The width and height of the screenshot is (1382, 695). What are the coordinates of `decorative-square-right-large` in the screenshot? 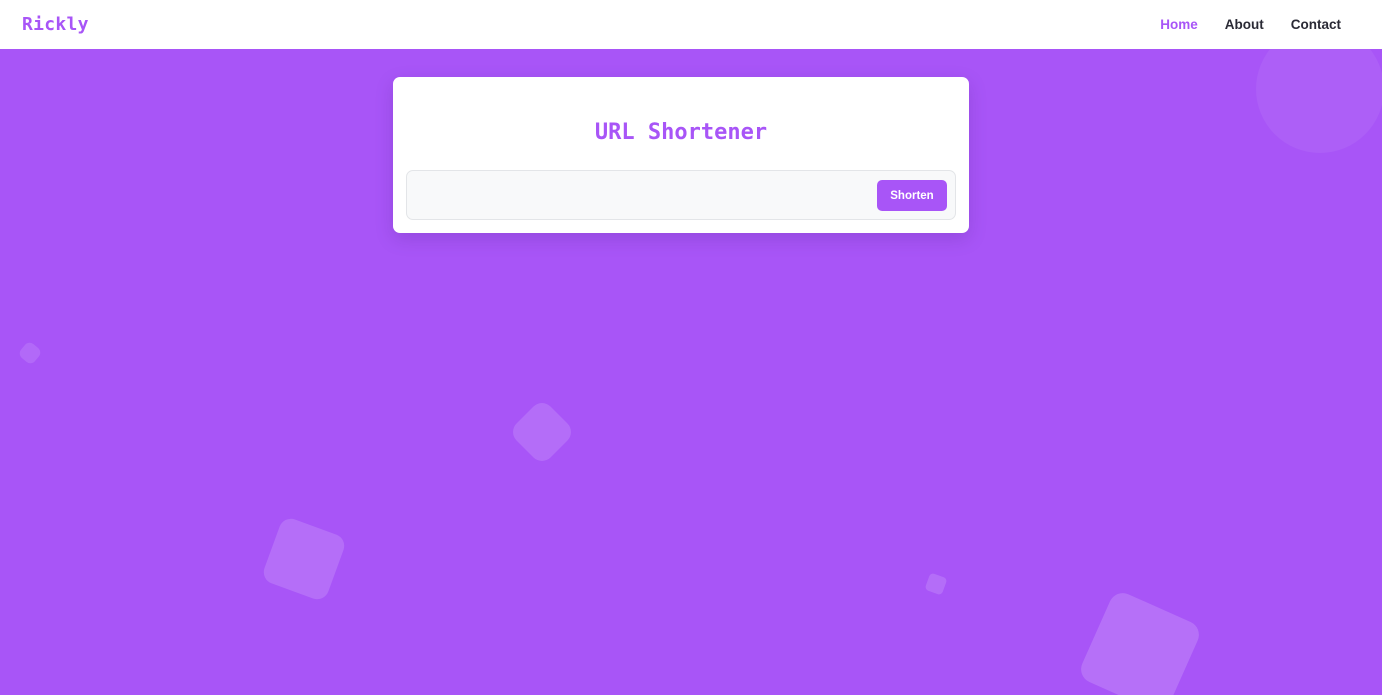 It's located at (1140, 641).